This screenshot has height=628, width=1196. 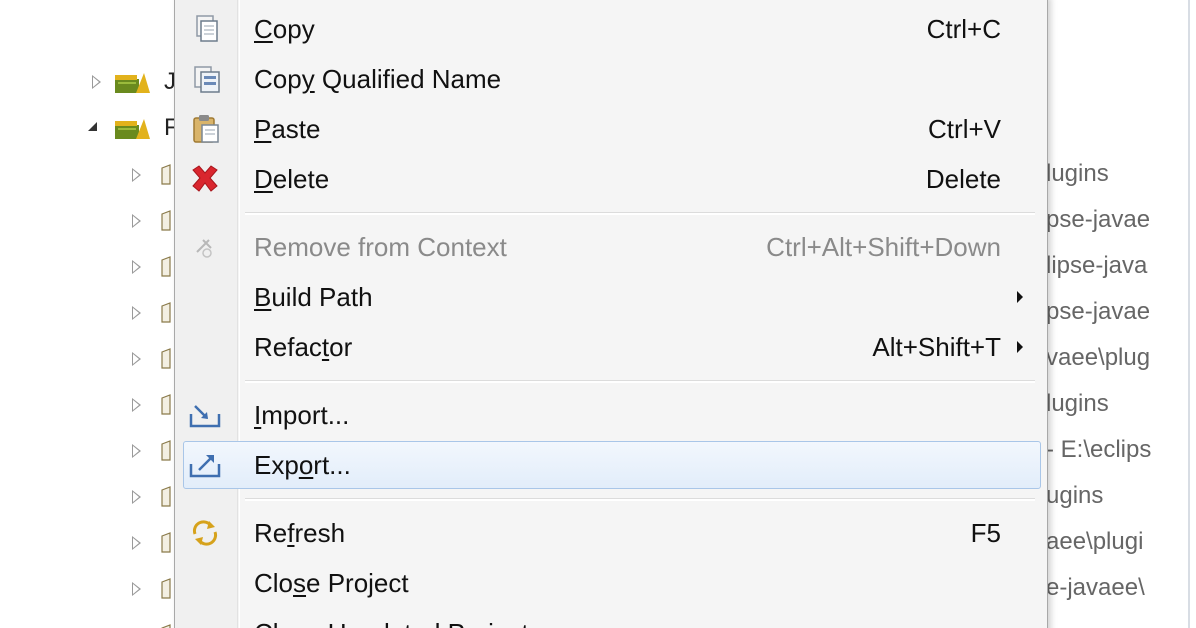 What do you see at coordinates (207, 28) in the screenshot?
I see `copy-icon` at bounding box center [207, 28].